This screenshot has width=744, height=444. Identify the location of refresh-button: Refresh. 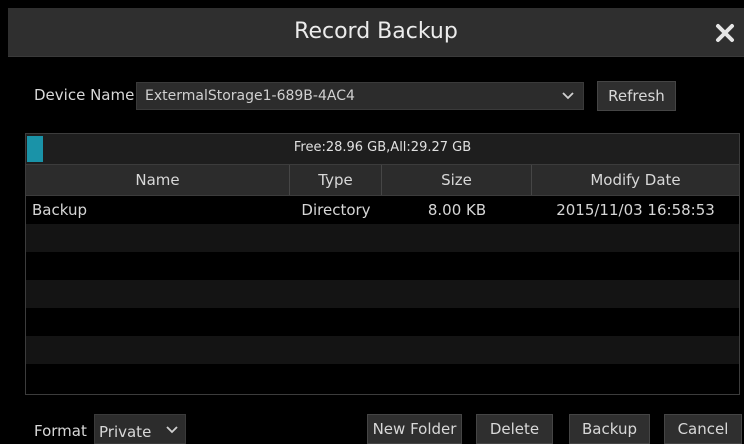
(636, 96).